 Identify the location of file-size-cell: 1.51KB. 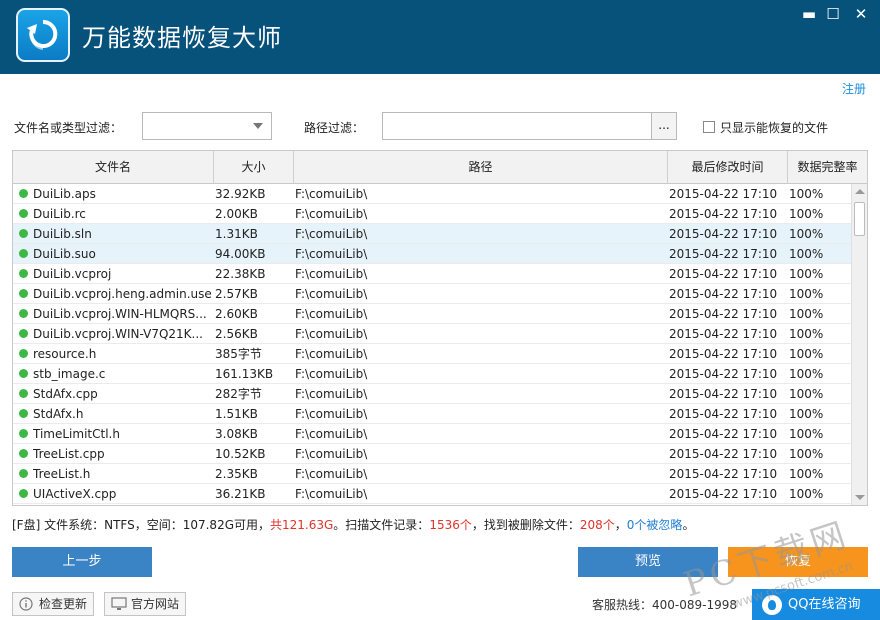
(236, 414).